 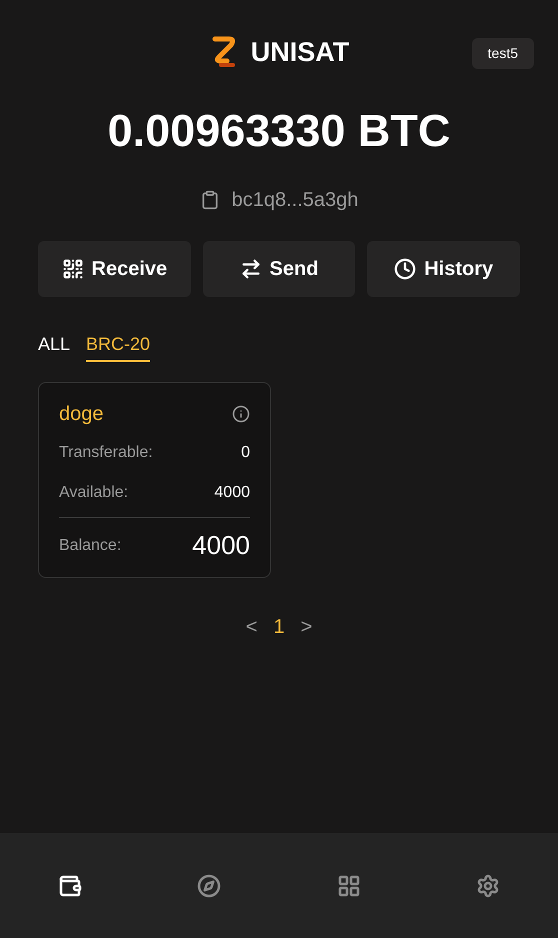 What do you see at coordinates (279, 269) in the screenshot?
I see `send-button: Send` at bounding box center [279, 269].